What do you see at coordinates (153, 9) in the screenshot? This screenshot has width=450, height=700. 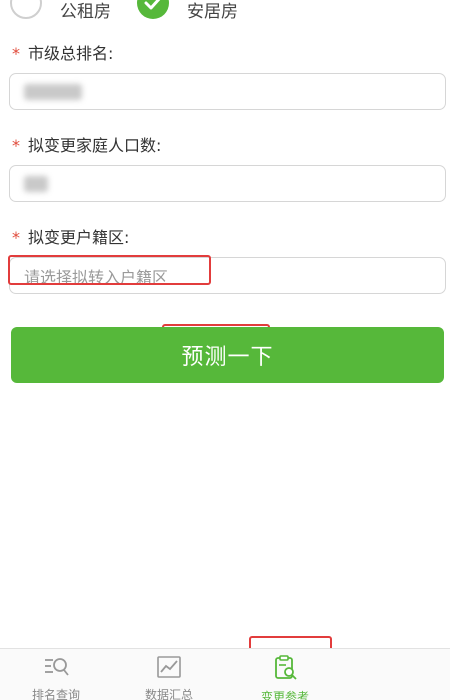 I see `radio-checked-icon` at bounding box center [153, 9].